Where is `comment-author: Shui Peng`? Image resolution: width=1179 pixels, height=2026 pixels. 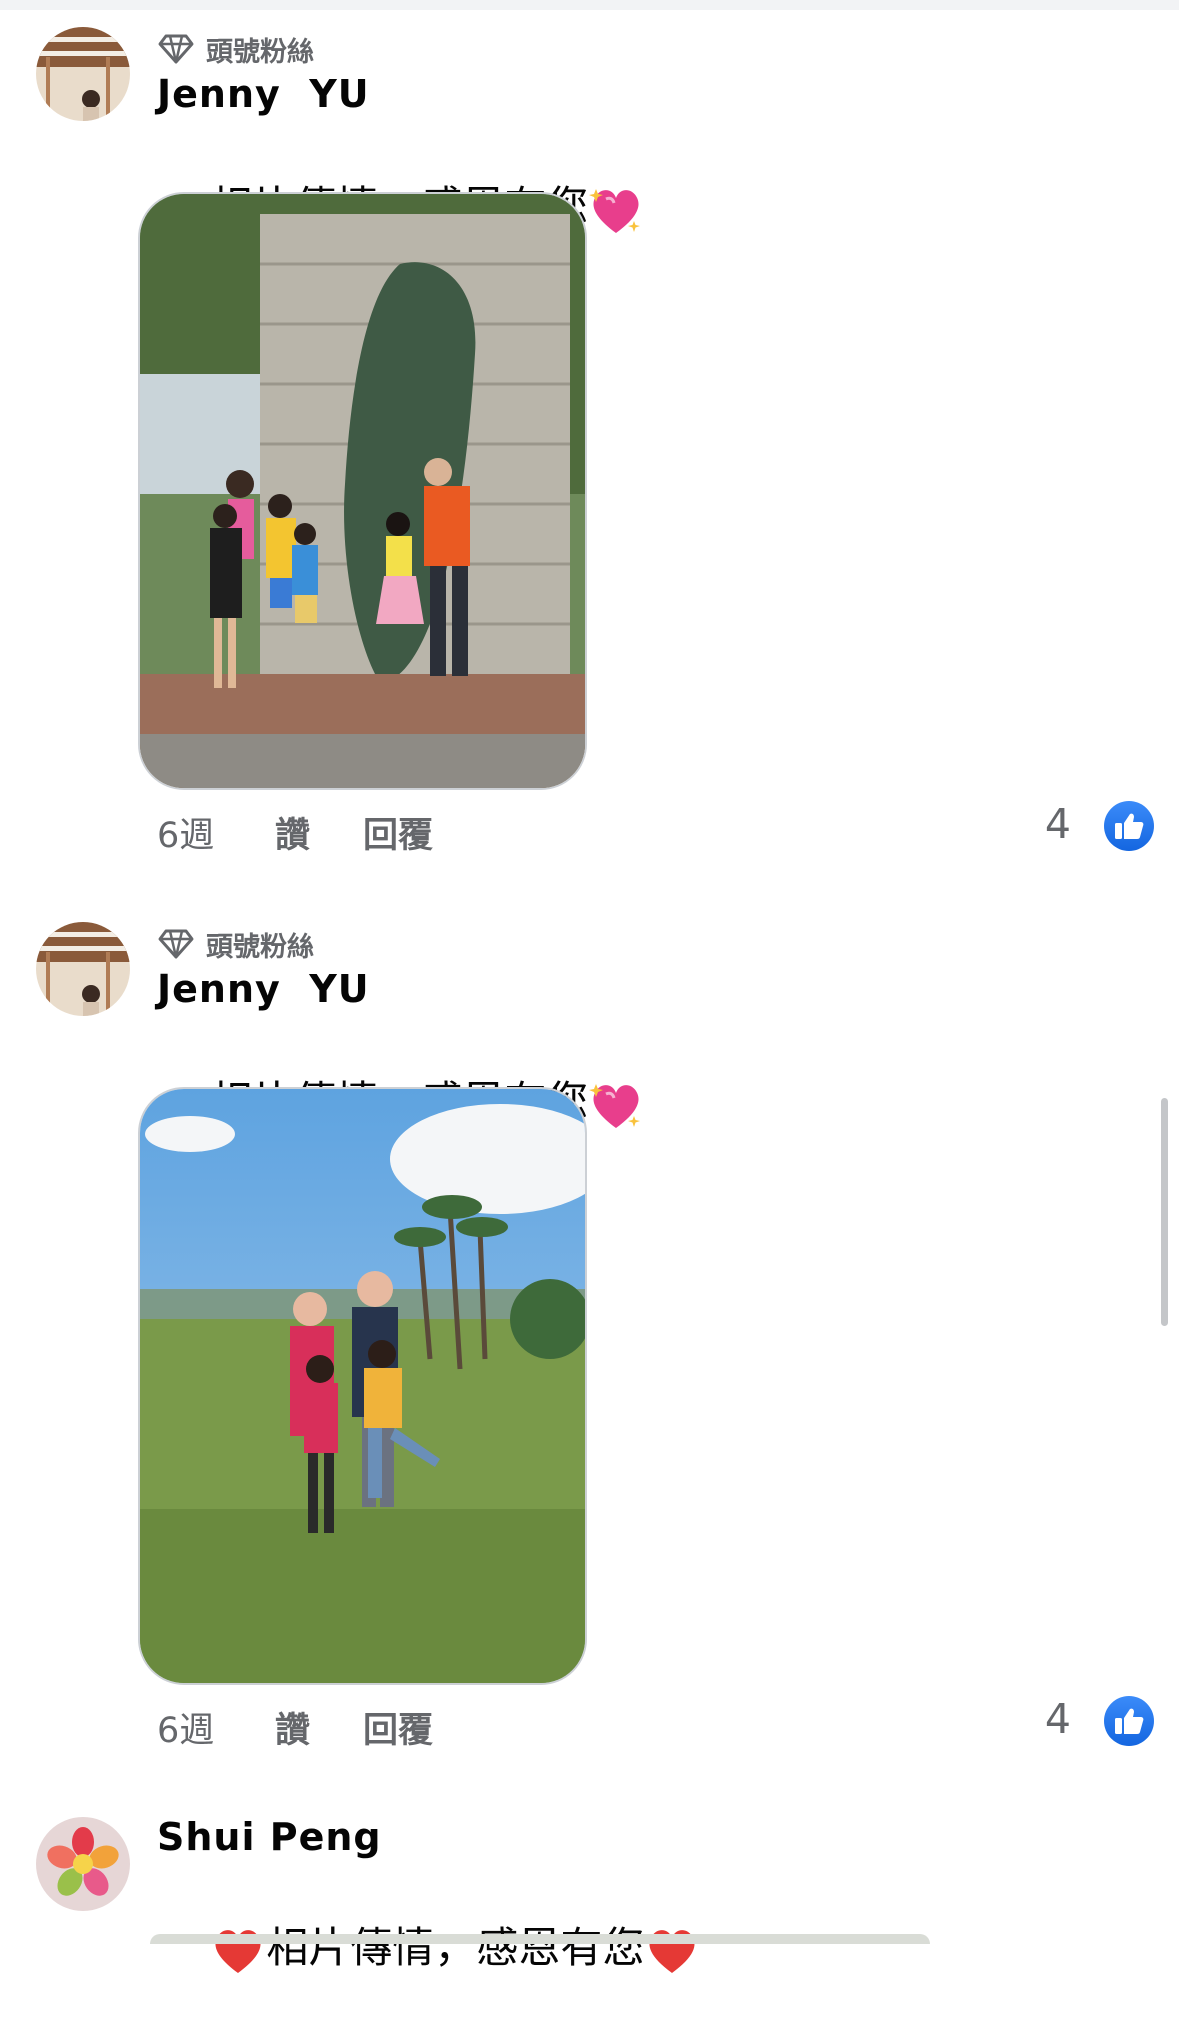 comment-author: Shui Peng is located at coordinates (269, 1837).